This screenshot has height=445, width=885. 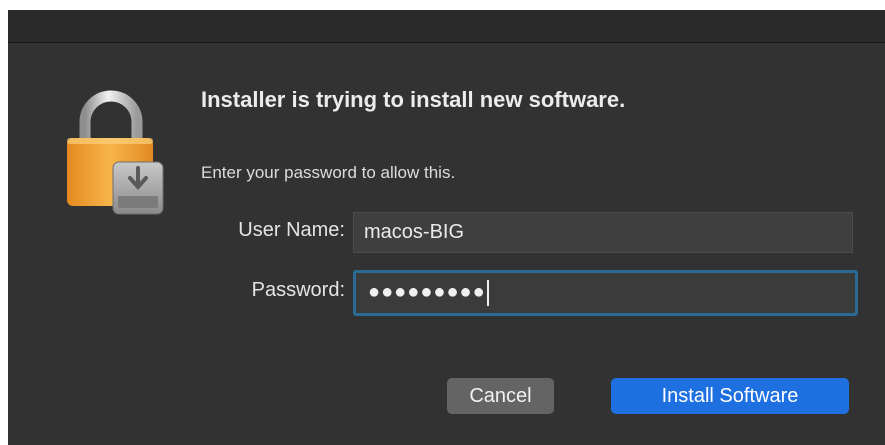 I want to click on text-cursor, so click(x=487, y=292).